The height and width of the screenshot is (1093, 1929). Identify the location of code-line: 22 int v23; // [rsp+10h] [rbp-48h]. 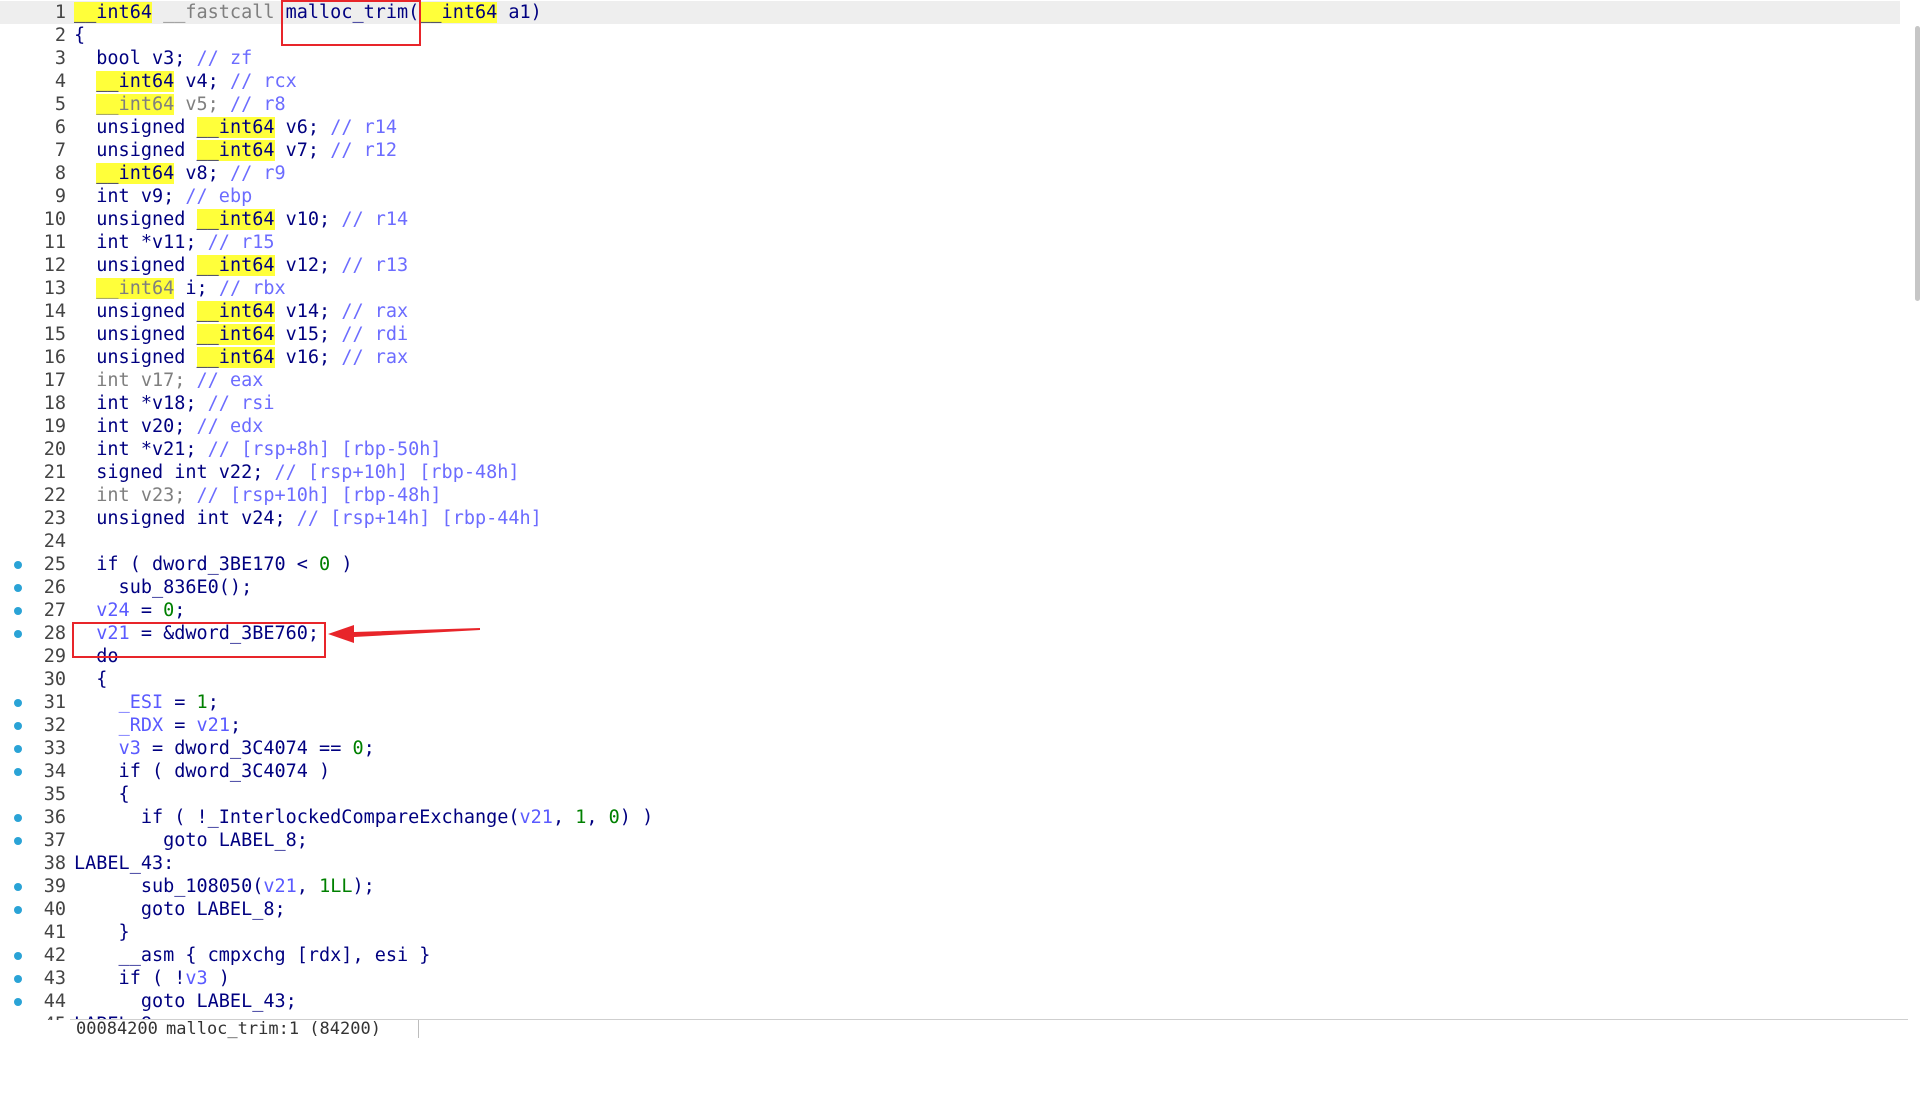
(950, 495).